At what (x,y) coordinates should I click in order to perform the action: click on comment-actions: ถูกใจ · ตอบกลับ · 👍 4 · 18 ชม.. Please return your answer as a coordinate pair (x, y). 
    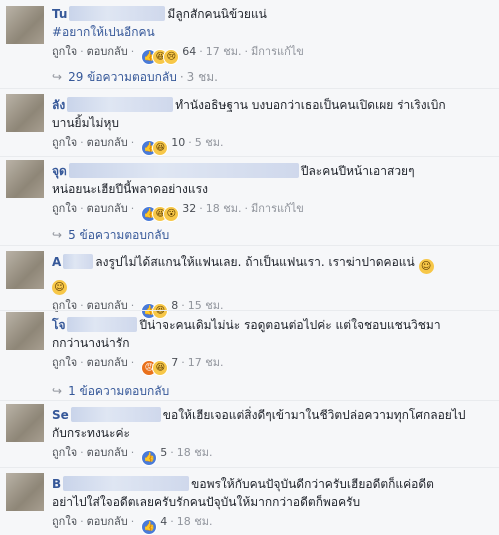
    Looking at the image, I should click on (272, 524).